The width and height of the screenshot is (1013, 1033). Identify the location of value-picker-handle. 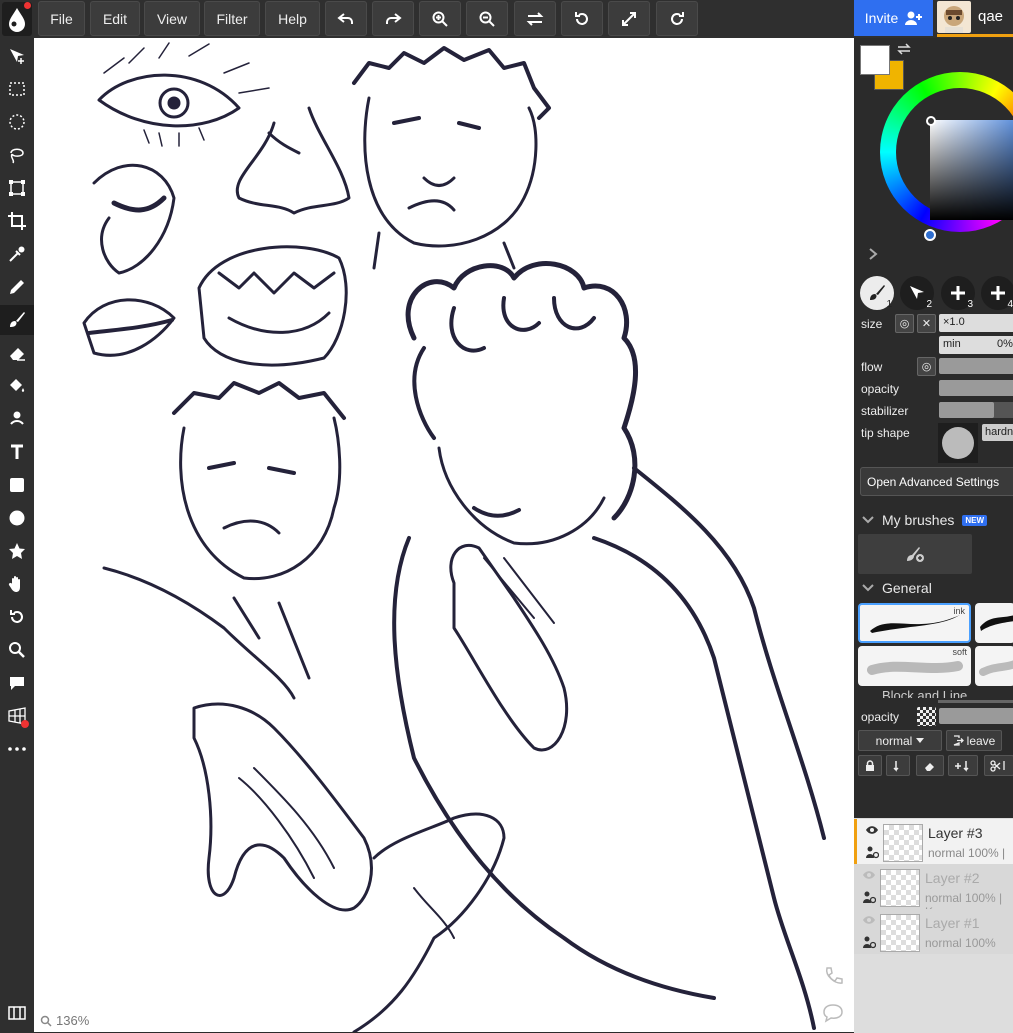
(931, 121).